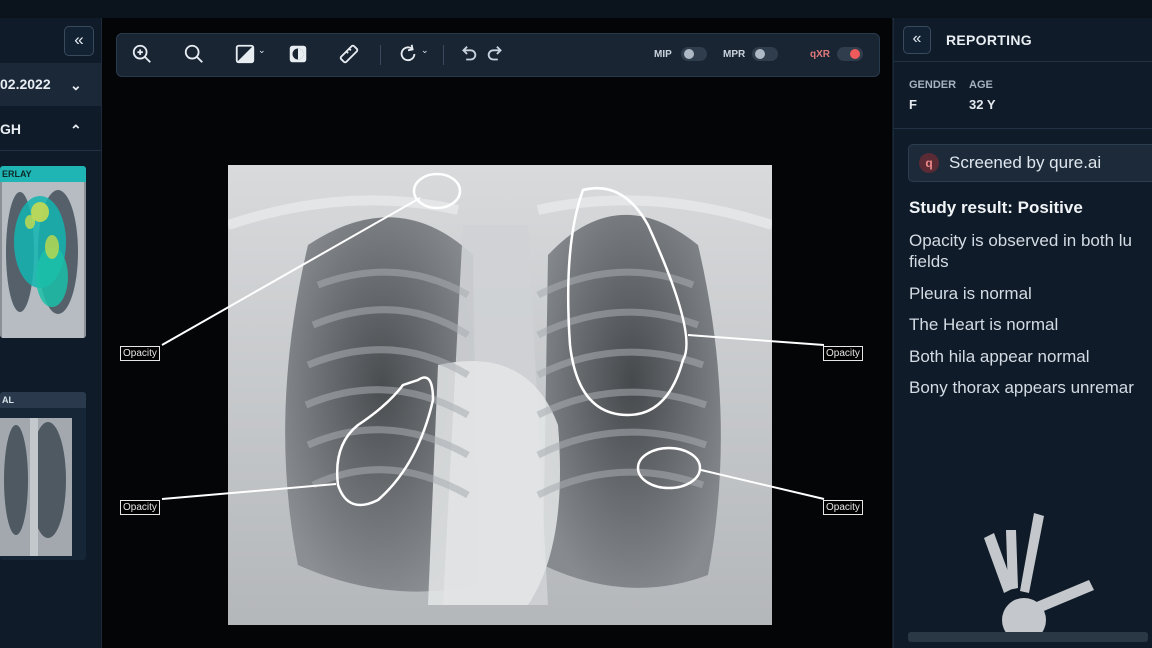 The image size is (1152, 648). I want to click on overlay-thumbnail: ERLAY, so click(43, 252).